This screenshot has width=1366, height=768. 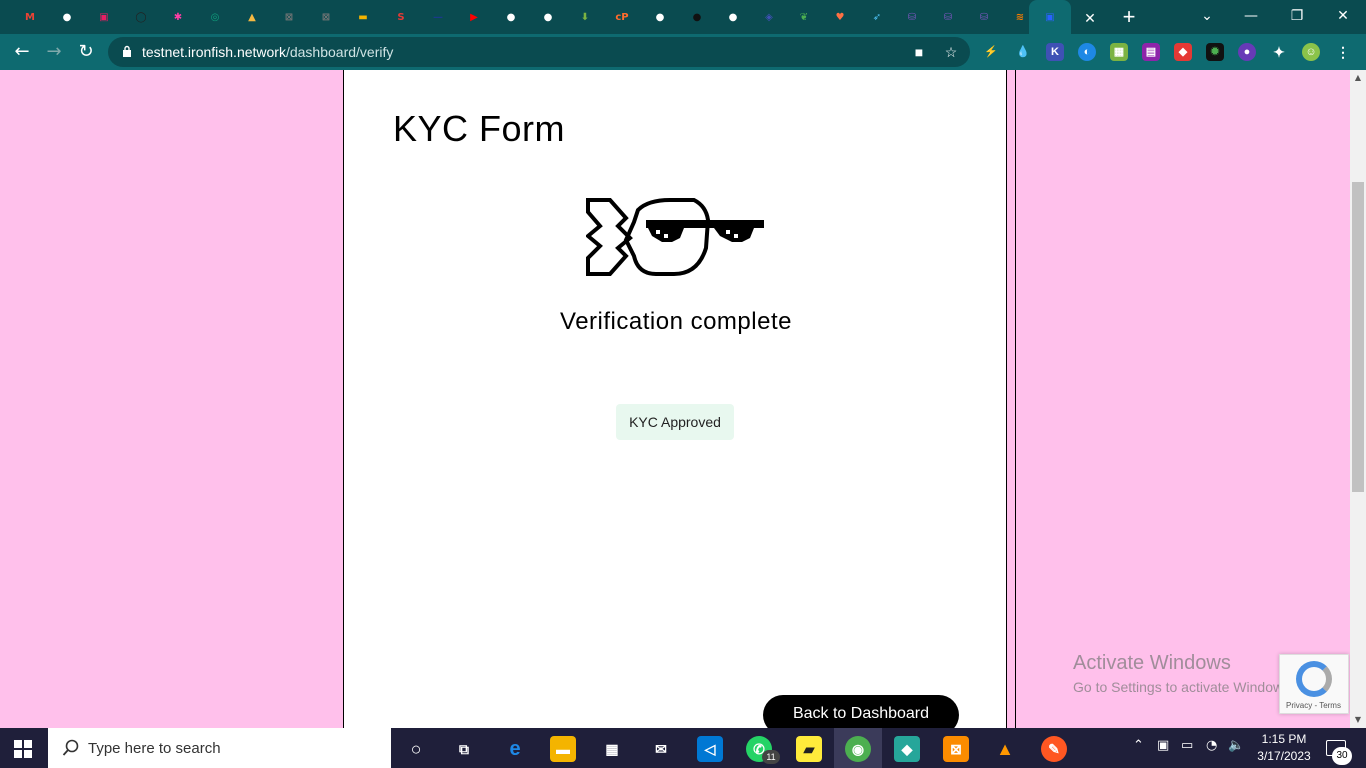 I want to click on tab: ➶, so click(x=877, y=17).